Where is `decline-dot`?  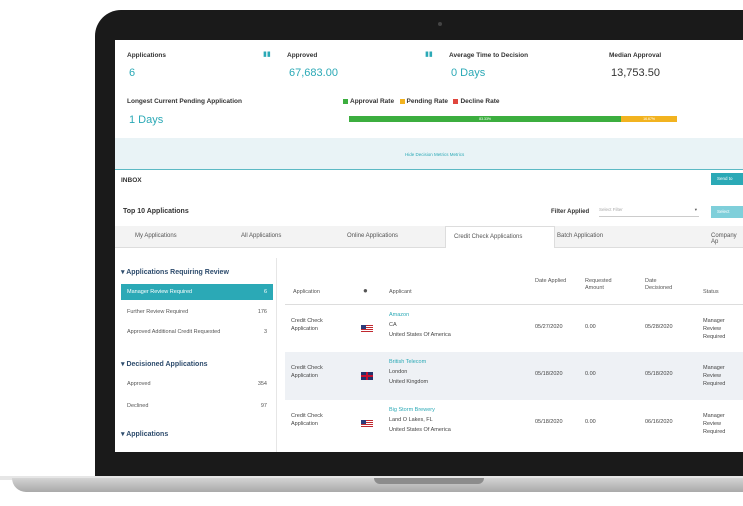
decline-dot is located at coordinates (456, 101).